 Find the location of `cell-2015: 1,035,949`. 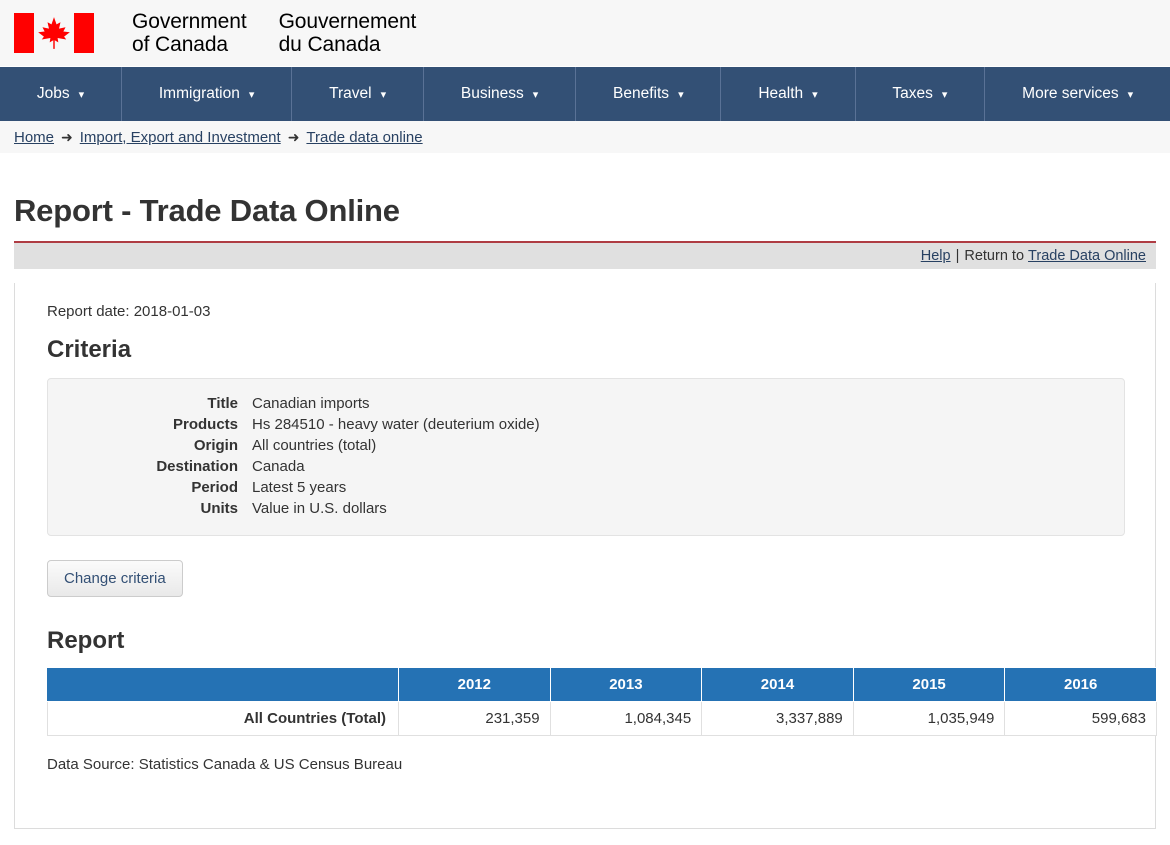

cell-2015: 1,035,949 is located at coordinates (929, 718).